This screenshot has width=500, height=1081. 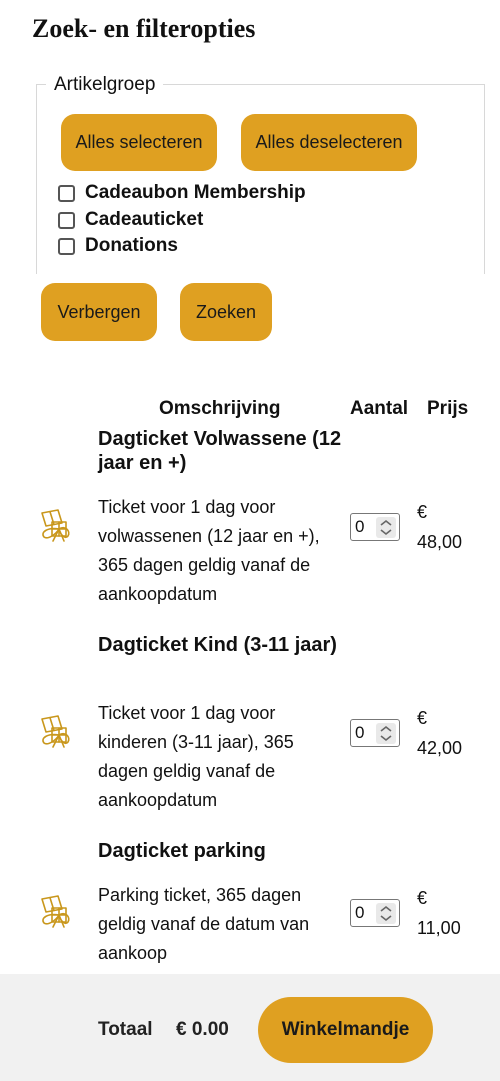 I want to click on product-title: Dagticket Kind (3-11 jaar), so click(x=217, y=645).